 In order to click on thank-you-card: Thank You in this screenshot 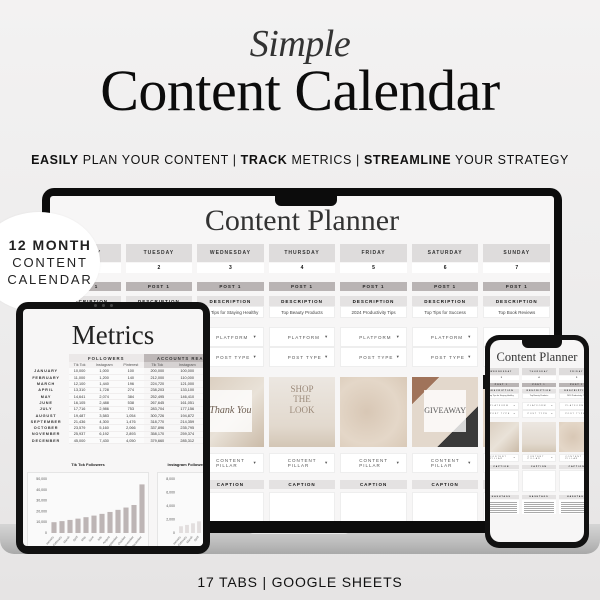, I will do `click(230, 410)`.